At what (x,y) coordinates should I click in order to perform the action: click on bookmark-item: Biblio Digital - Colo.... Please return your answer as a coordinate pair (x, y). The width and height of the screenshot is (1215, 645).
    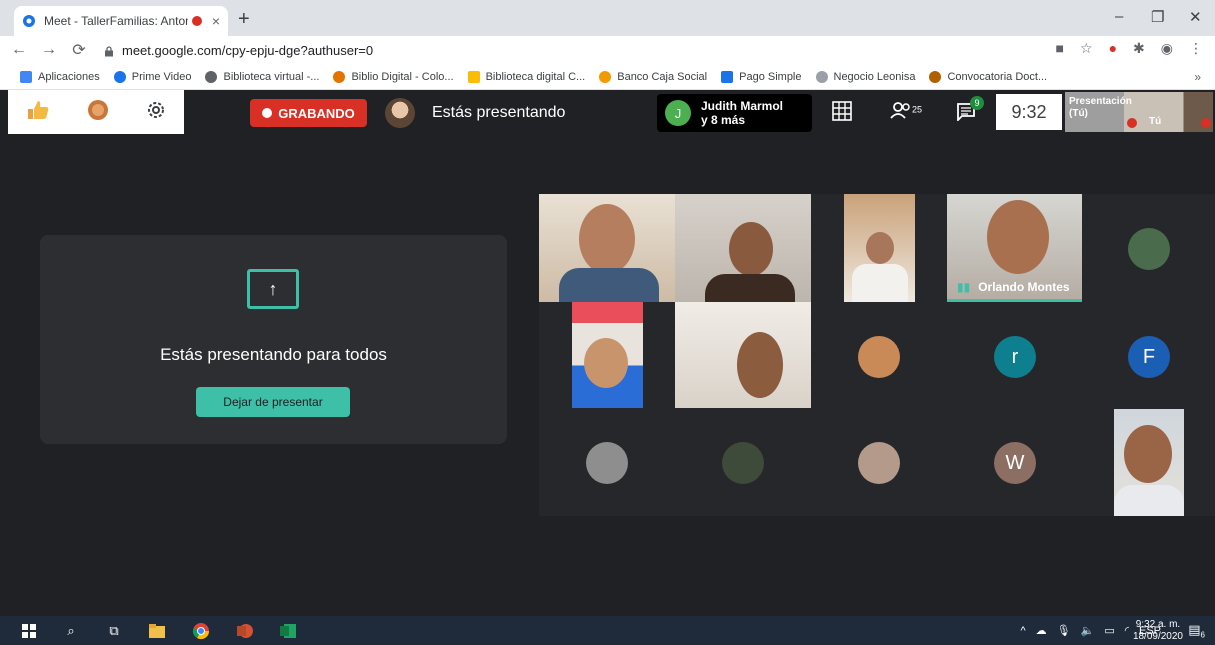
    Looking at the image, I should click on (393, 76).